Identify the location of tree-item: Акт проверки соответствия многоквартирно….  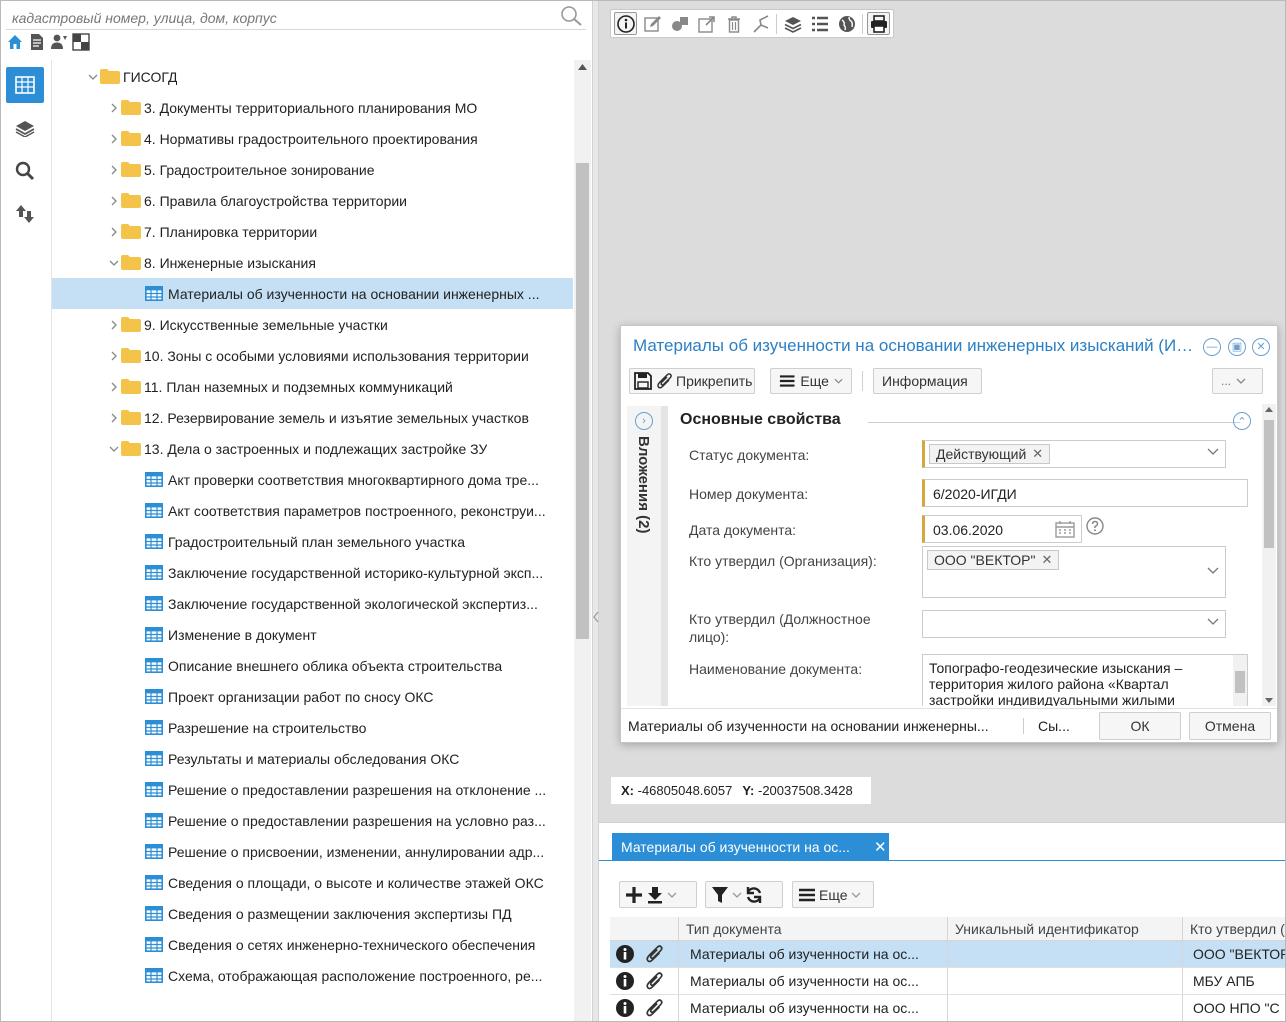
(312, 479).